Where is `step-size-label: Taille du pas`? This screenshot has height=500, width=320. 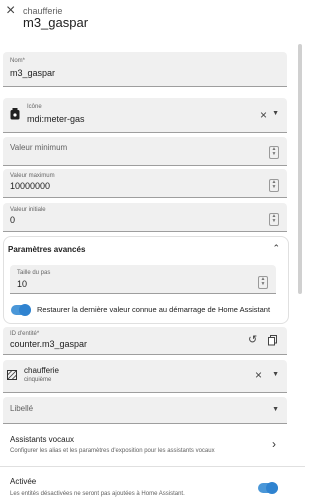 step-size-label: Taille du pas is located at coordinates (34, 273).